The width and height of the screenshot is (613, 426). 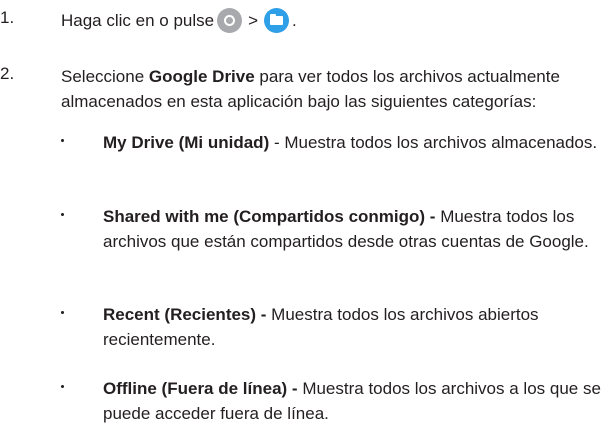 What do you see at coordinates (230, 20) in the screenshot?
I see `launcher-icon` at bounding box center [230, 20].